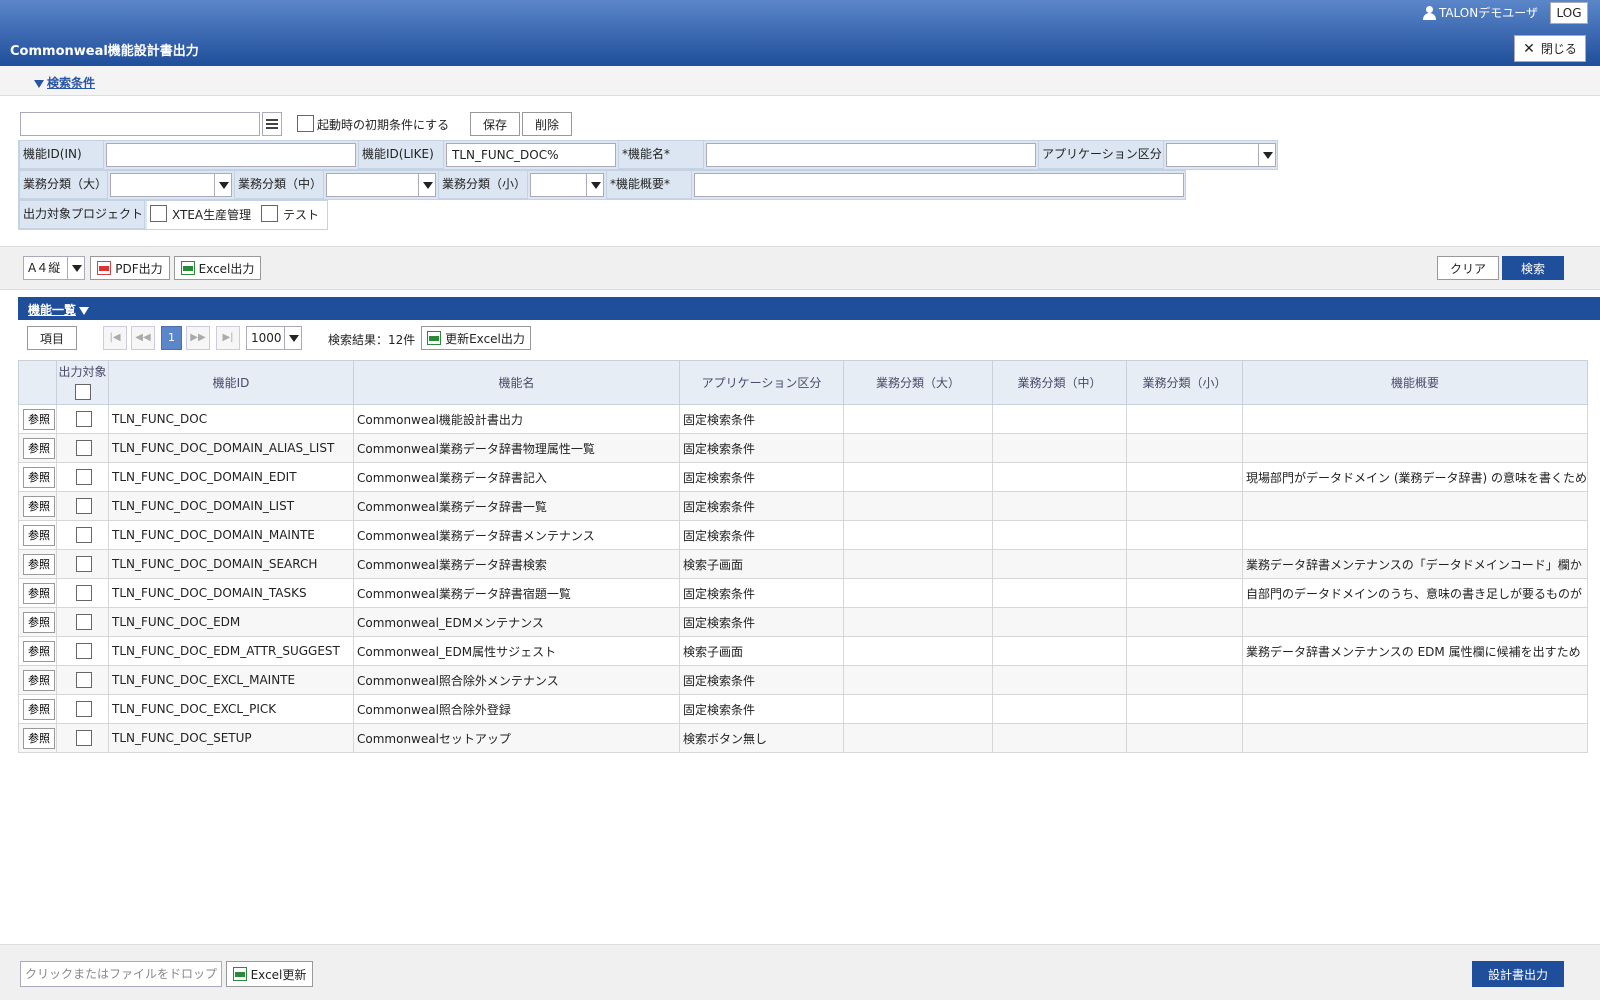 This screenshot has width=1600, height=1000. What do you see at coordinates (567, 185) in the screenshot?
I see `biz-small-select` at bounding box center [567, 185].